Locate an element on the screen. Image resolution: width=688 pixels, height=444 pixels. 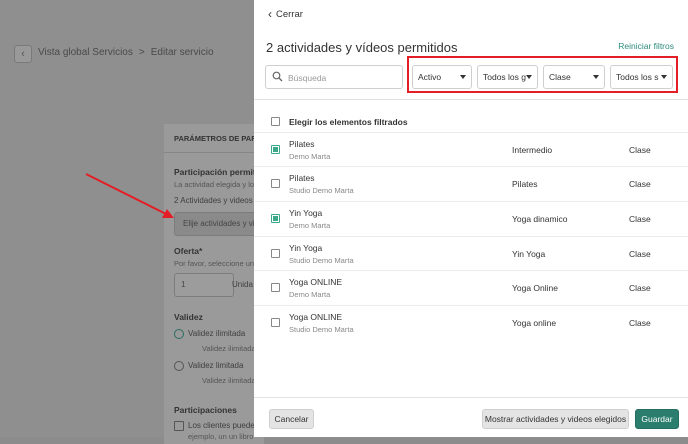
radio-limited-sub: Validez ilimitada is located at coordinates (229, 380).